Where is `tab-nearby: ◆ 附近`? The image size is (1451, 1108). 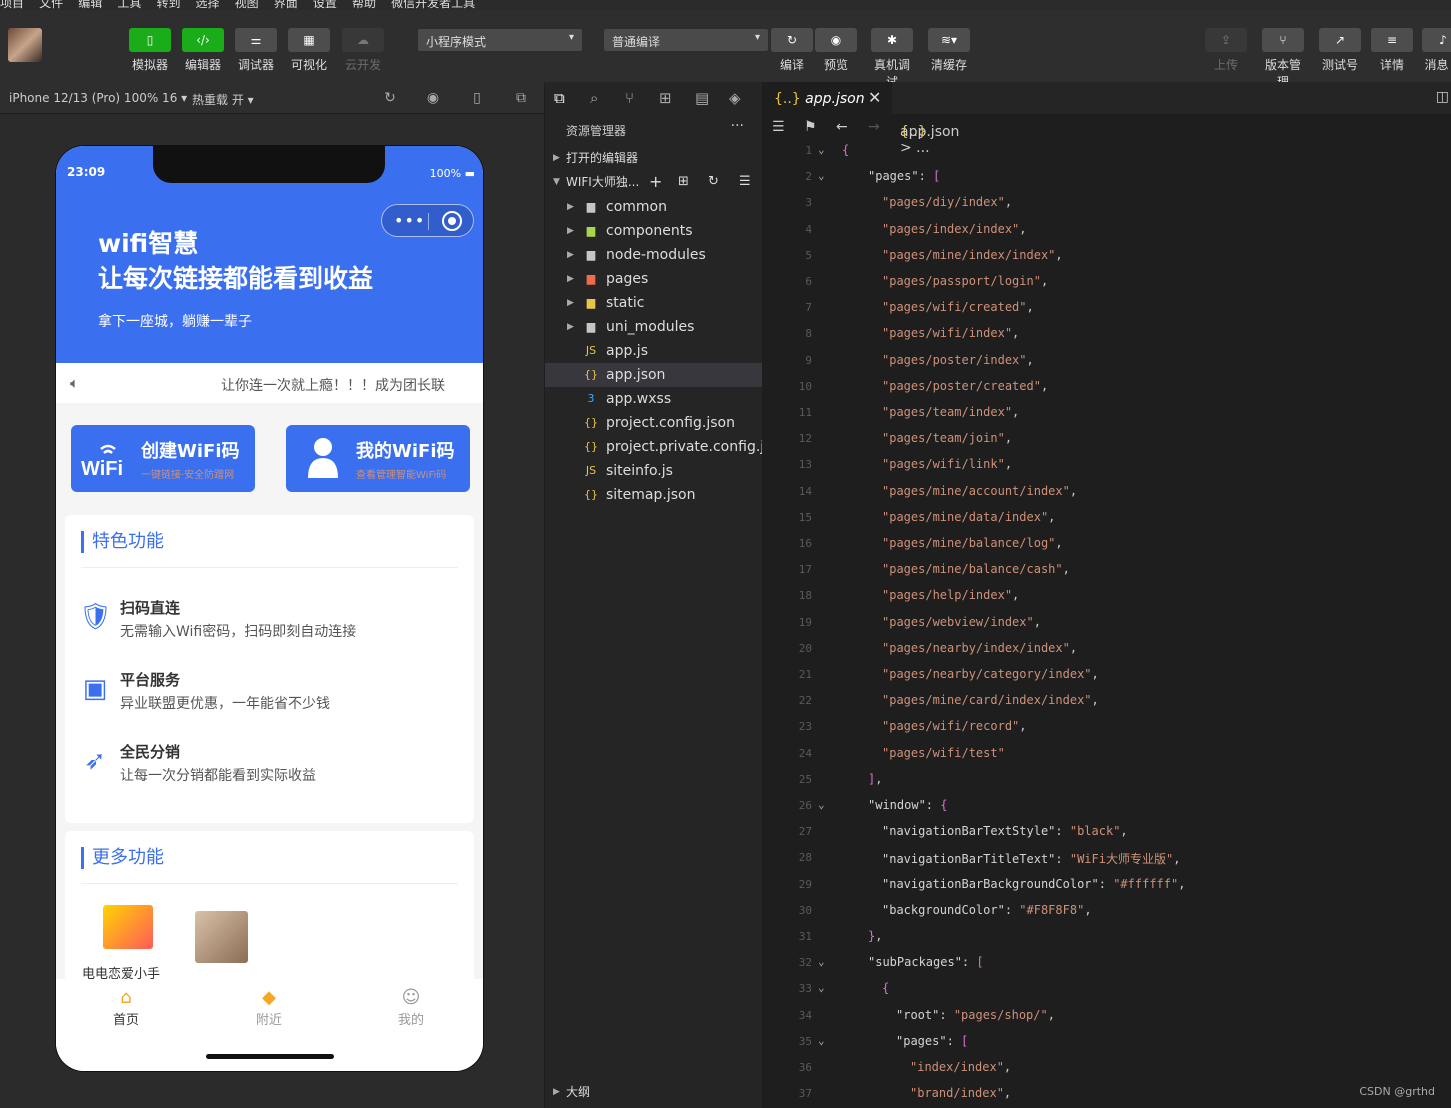 tab-nearby: ◆ 附近 is located at coordinates (269, 1007).